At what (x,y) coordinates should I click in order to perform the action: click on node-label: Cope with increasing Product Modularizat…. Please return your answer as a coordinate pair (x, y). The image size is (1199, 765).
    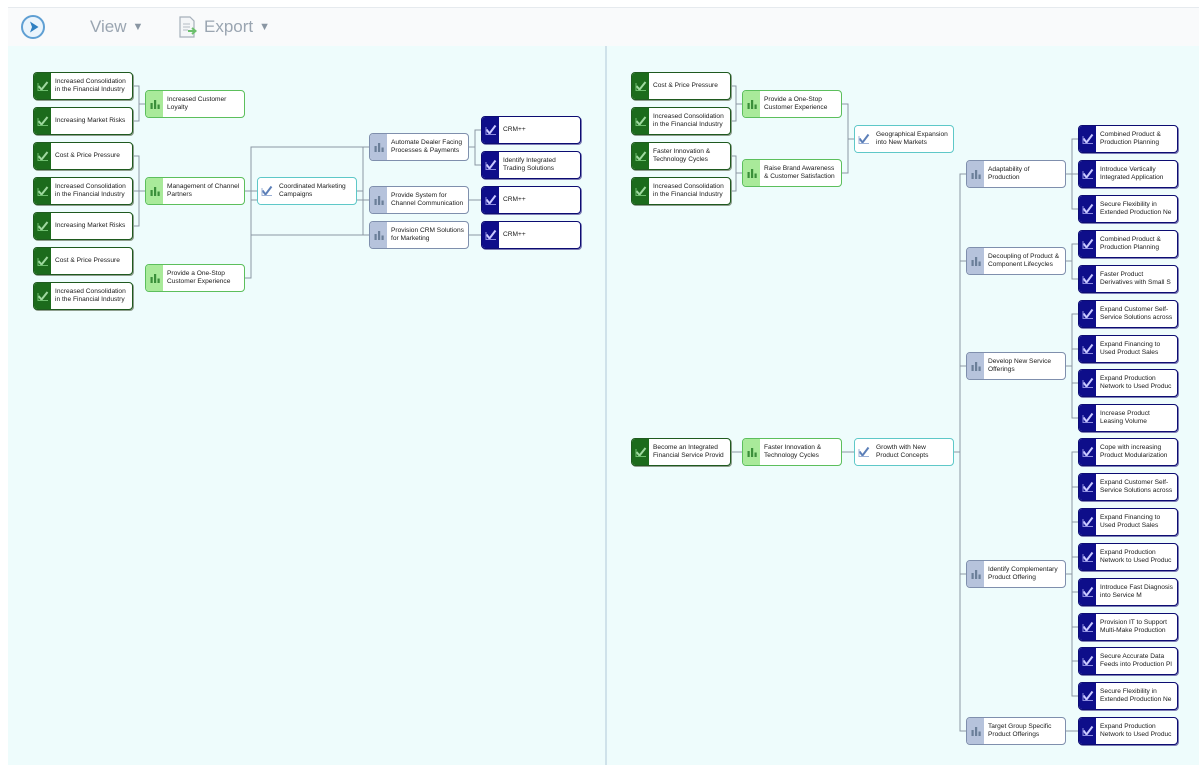
    Looking at the image, I should click on (1134, 451).